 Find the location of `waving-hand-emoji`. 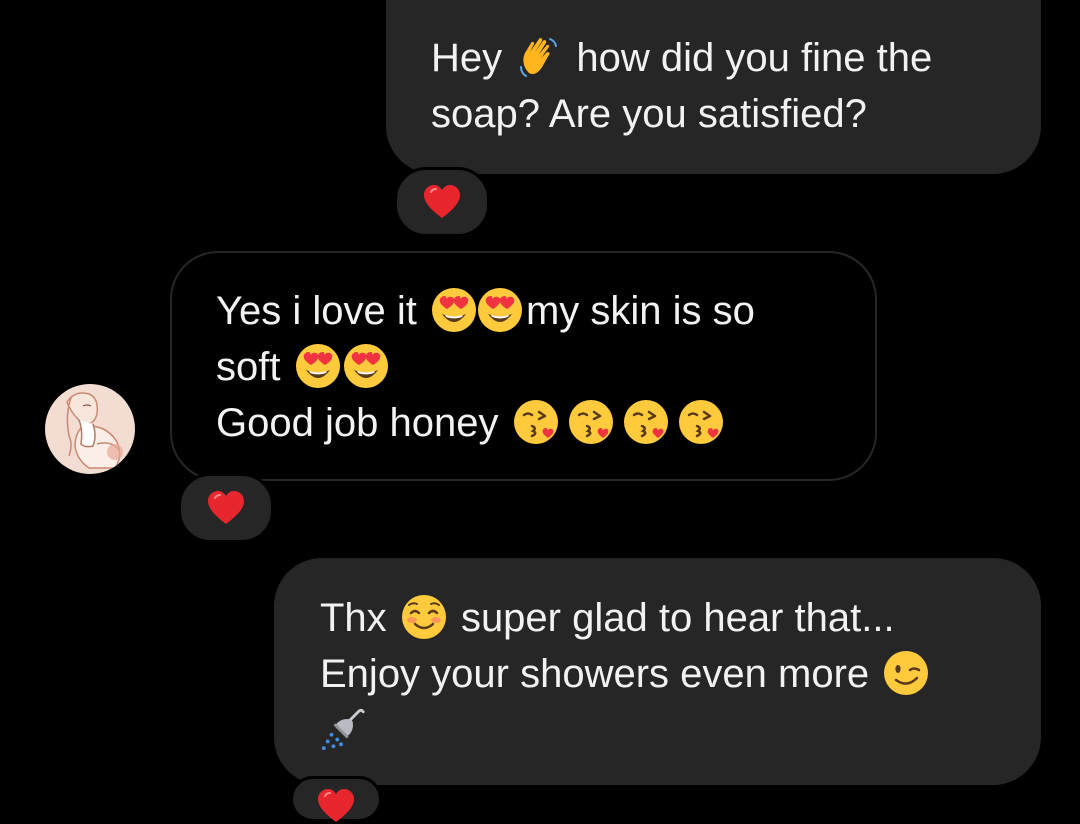

waving-hand-emoji is located at coordinates (539, 57).